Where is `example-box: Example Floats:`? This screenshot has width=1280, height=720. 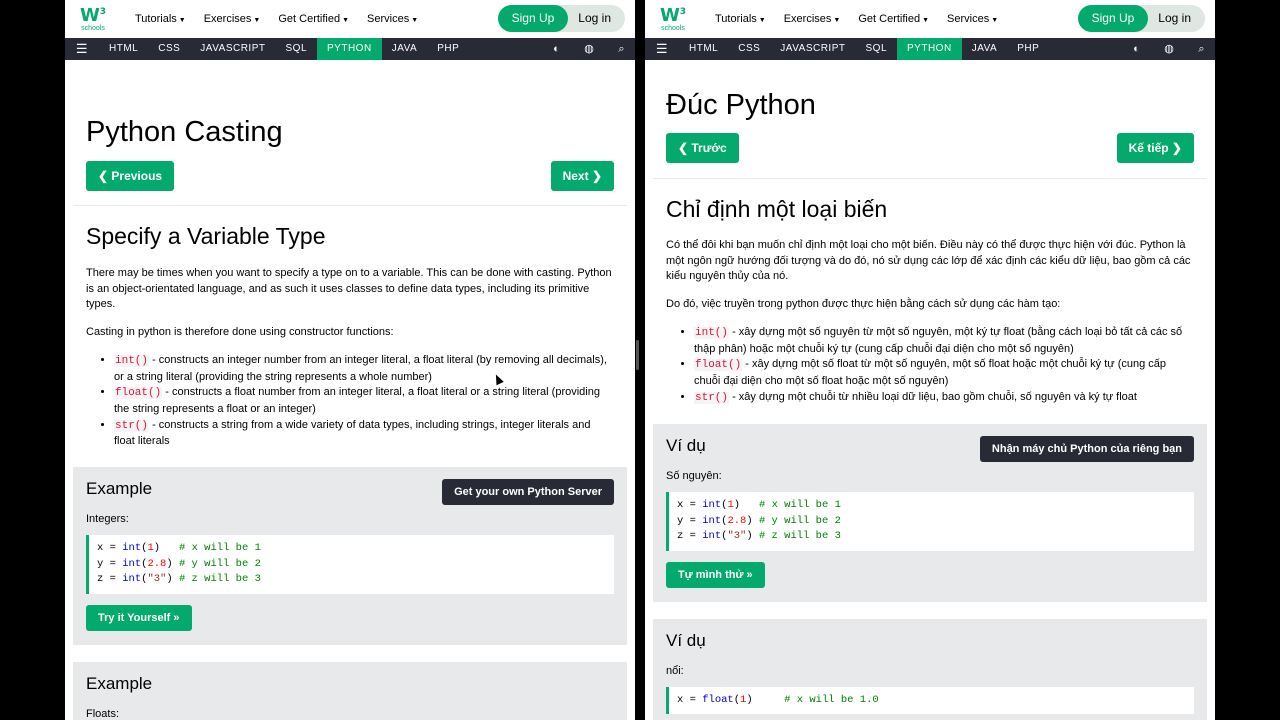
example-box: Example Floats: is located at coordinates (350, 690).